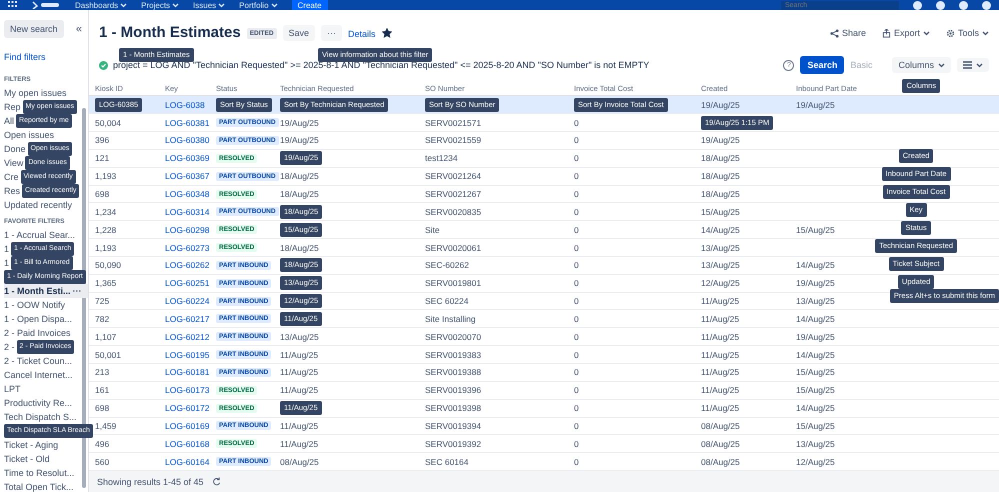 Image resolution: width=999 pixels, height=492 pixels. Describe the element at coordinates (101, 5) in the screenshot. I see `nav-menu: Dashboards` at that location.